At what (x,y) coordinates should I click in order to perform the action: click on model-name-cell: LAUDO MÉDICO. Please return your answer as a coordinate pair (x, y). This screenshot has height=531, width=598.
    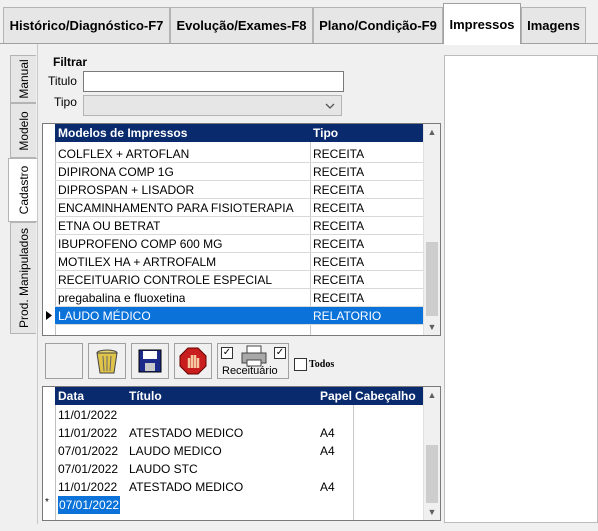
    Looking at the image, I should click on (104, 316).